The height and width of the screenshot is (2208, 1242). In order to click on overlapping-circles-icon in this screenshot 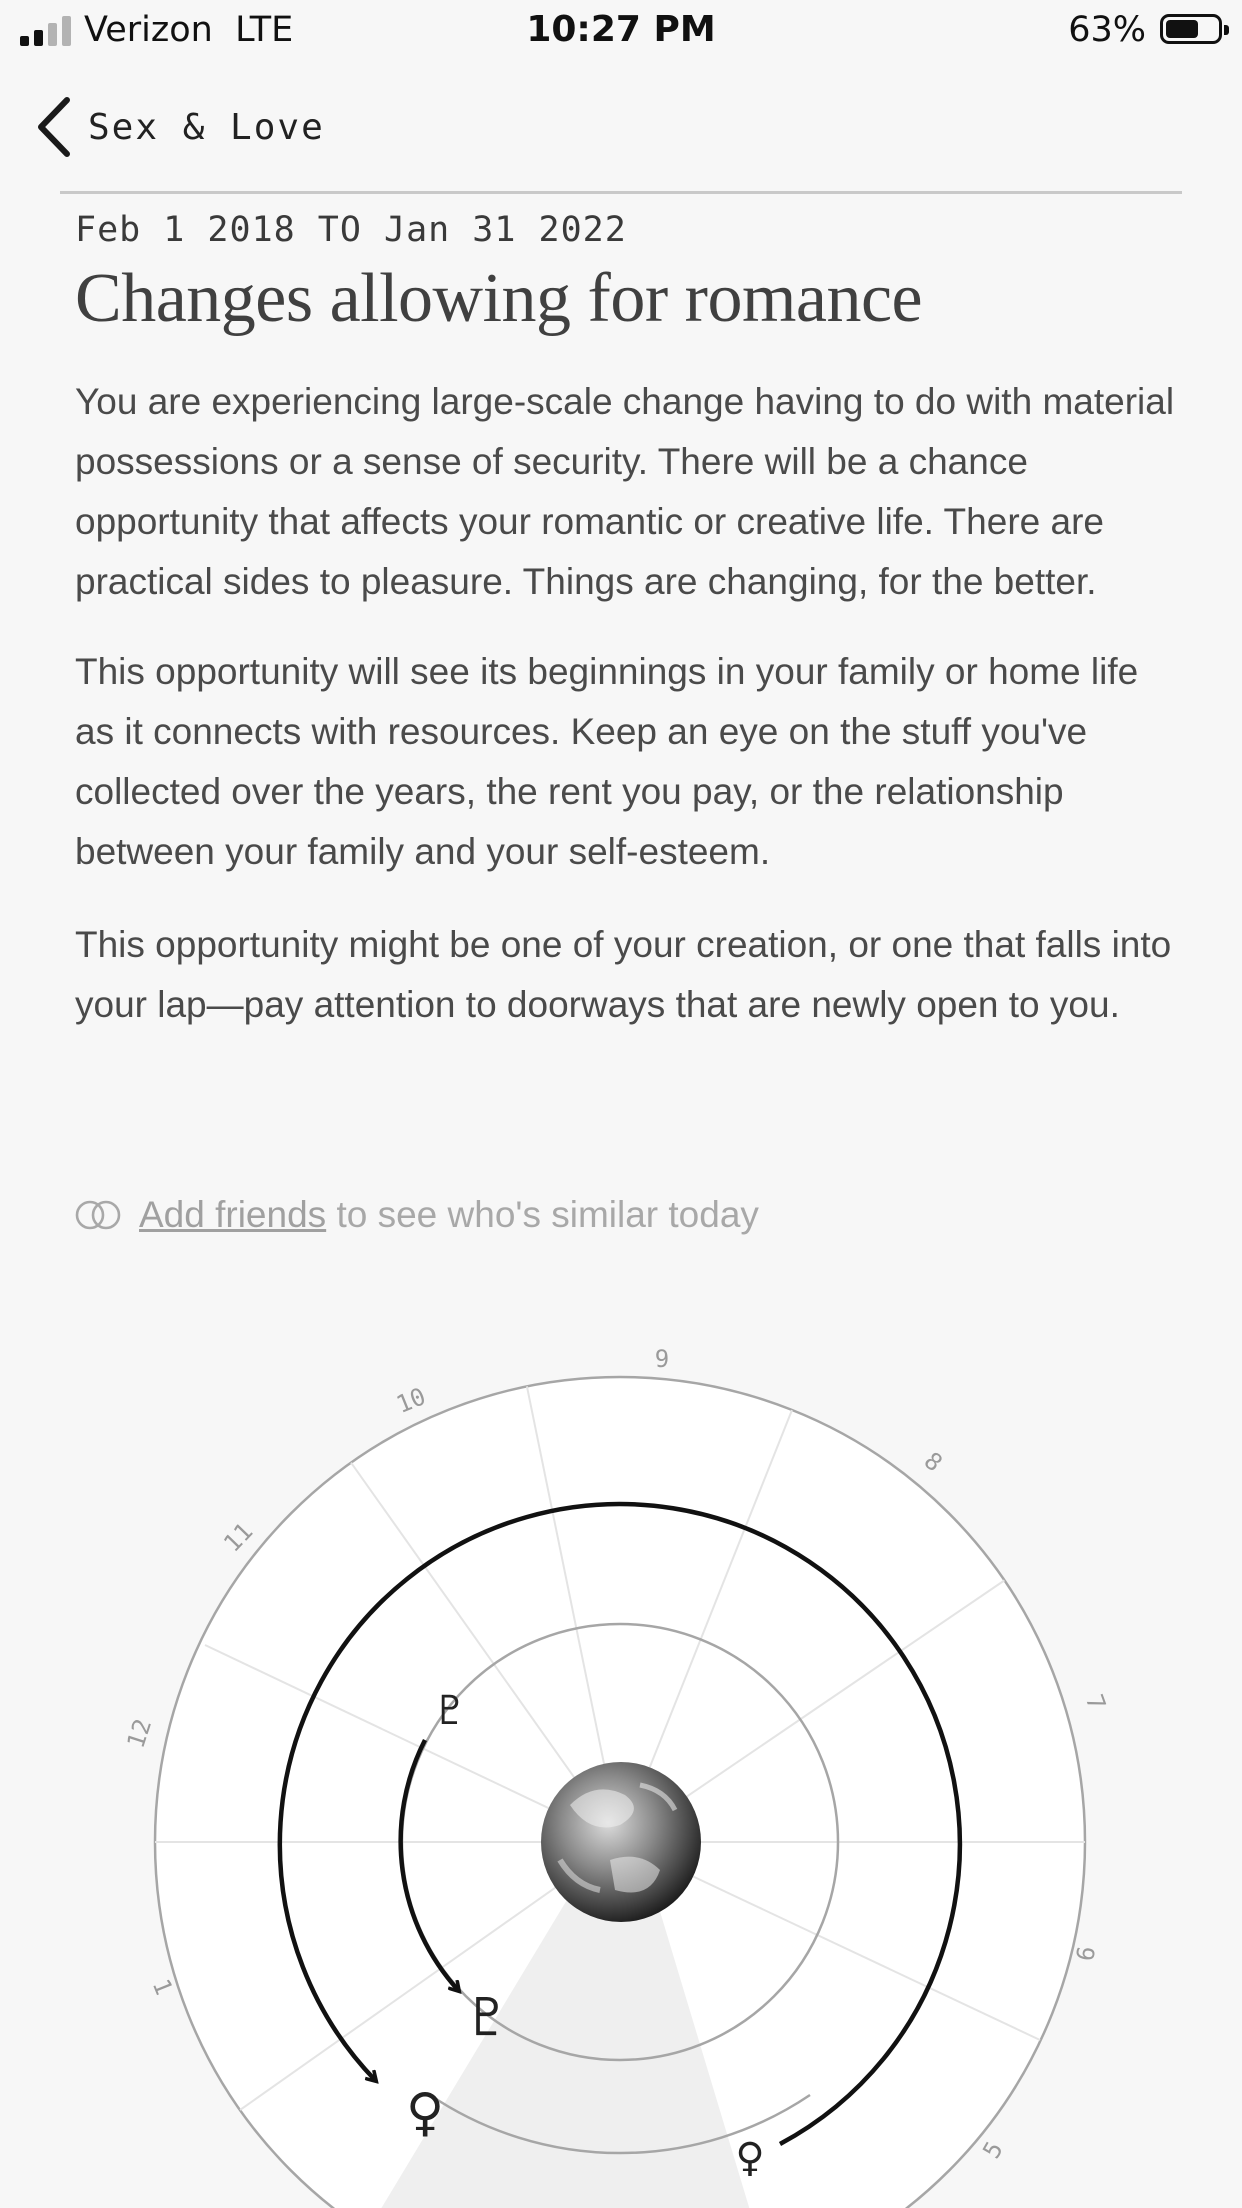, I will do `click(98, 1215)`.